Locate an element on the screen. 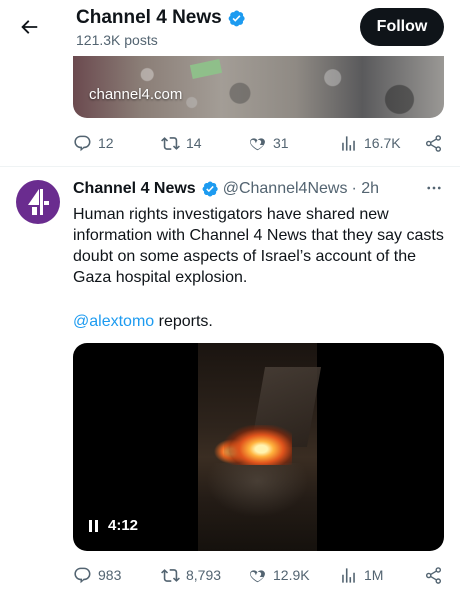 The image size is (460, 600). reply-count: 983 is located at coordinates (110, 575).